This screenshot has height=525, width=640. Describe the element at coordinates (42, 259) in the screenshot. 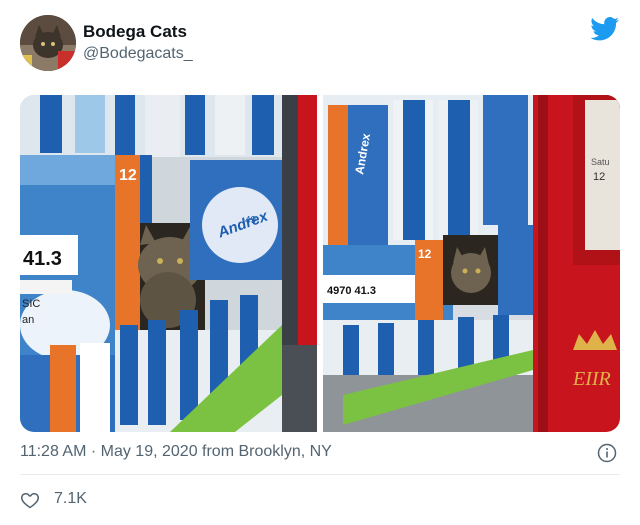

I see `left-price-text: 41.3` at that location.